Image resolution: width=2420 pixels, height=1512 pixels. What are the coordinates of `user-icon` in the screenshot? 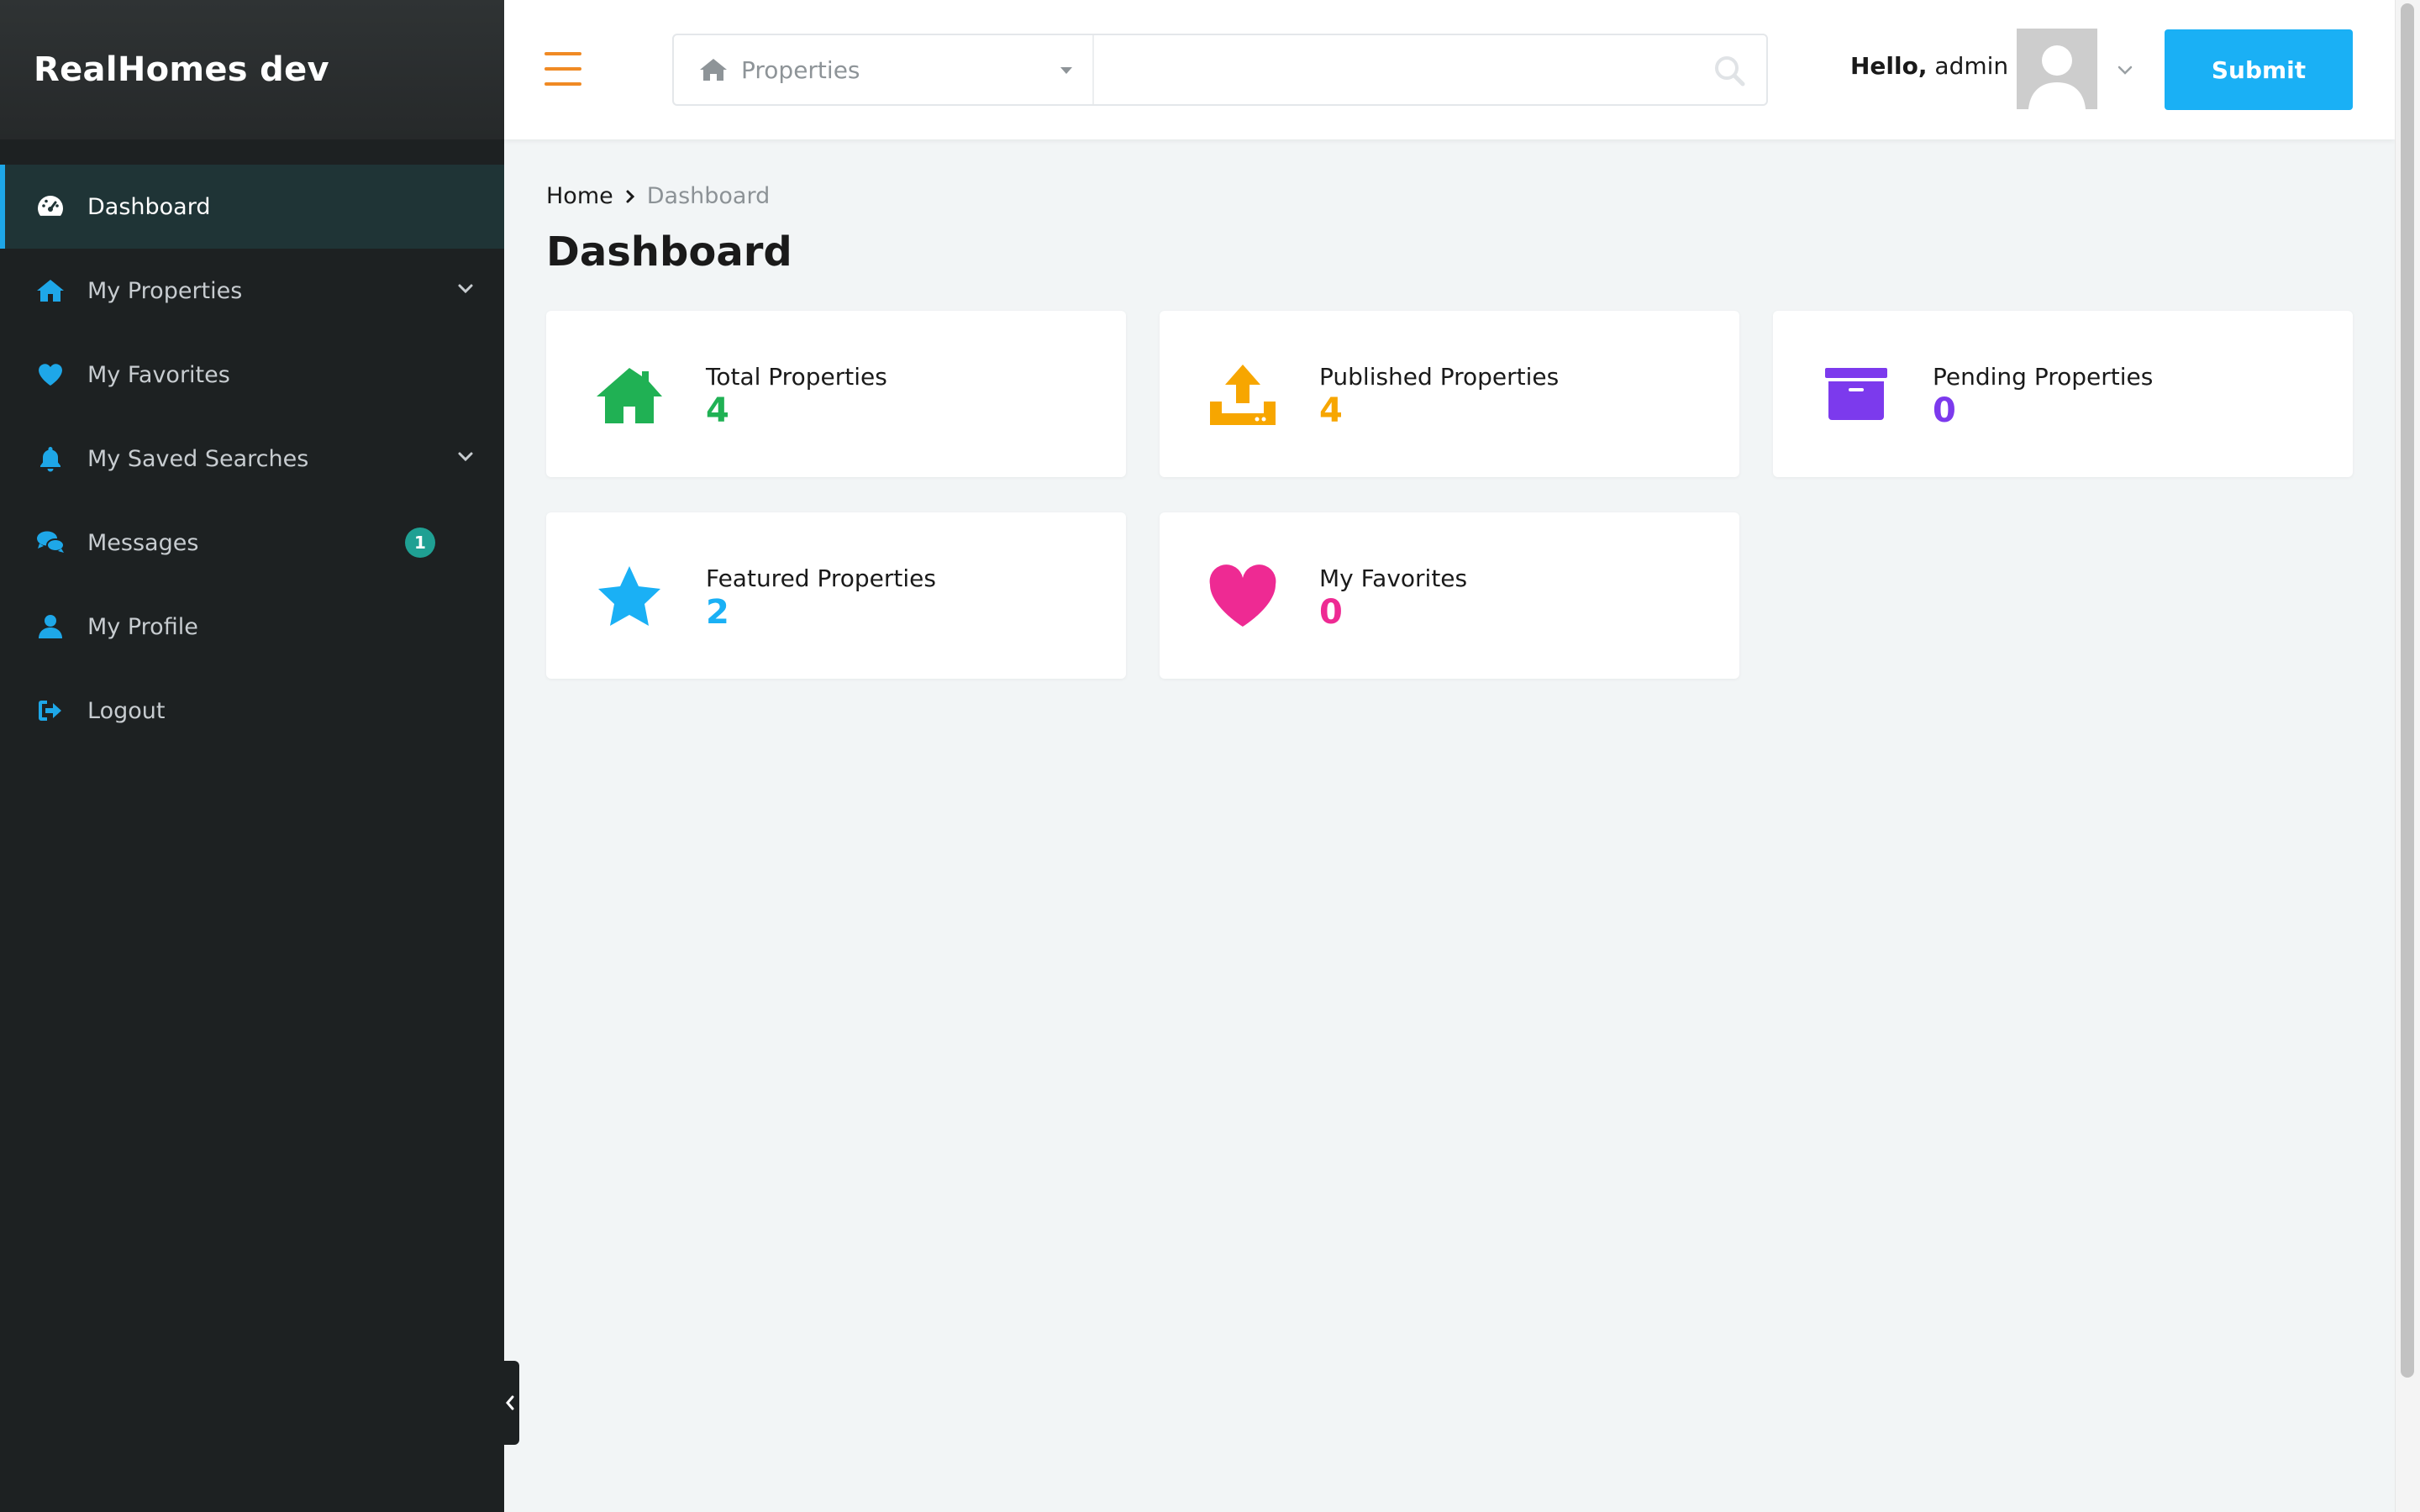 It's located at (51, 626).